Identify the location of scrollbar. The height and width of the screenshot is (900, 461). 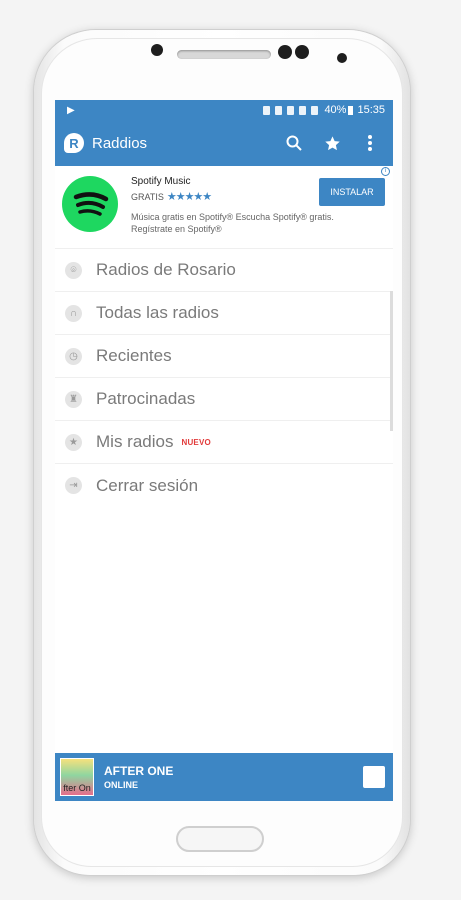
(391, 361).